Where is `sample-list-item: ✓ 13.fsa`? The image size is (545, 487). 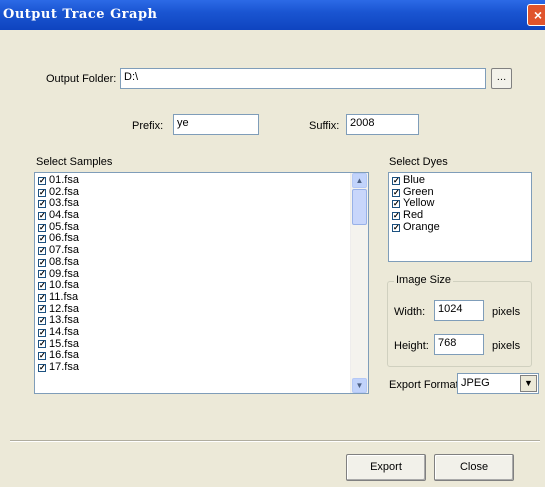
sample-list-item: ✓ 13.fsa is located at coordinates (201, 321).